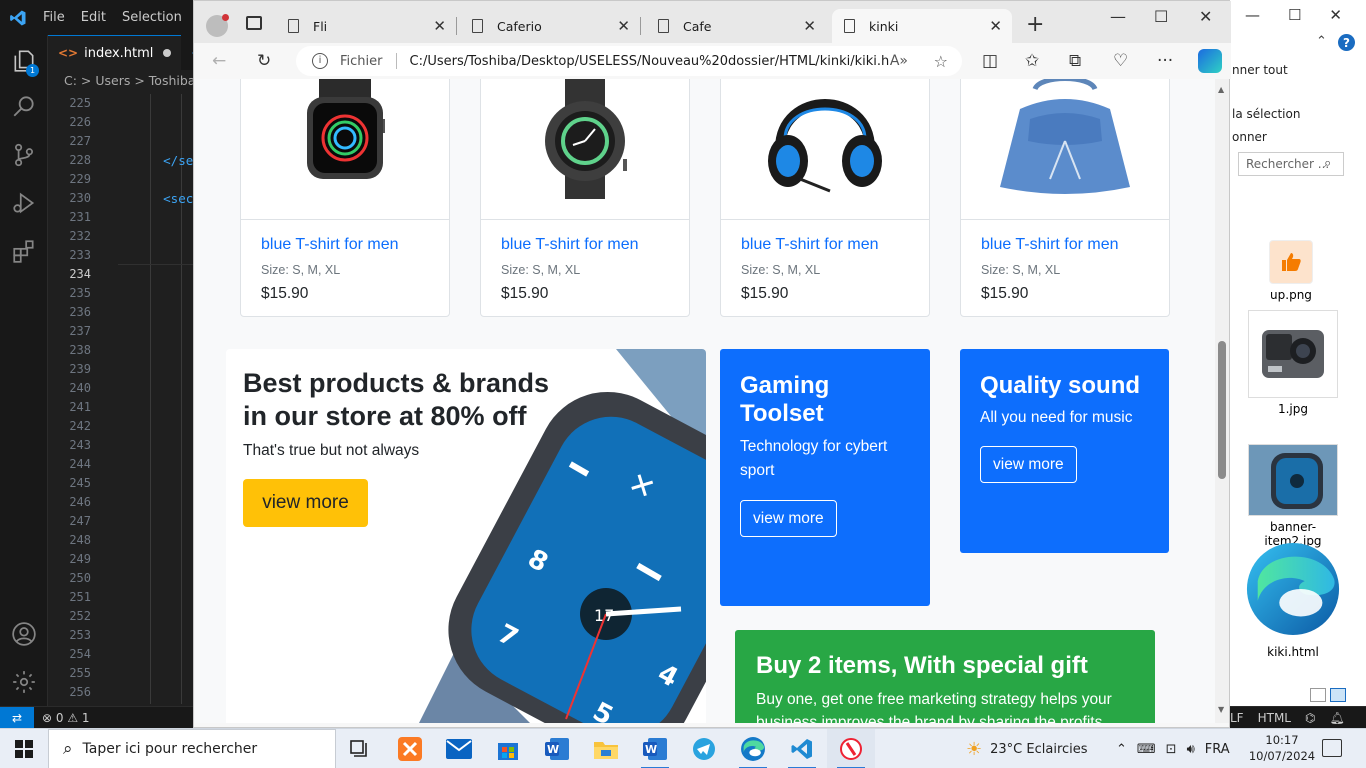 The height and width of the screenshot is (768, 1366). What do you see at coordinates (264, 61) in the screenshot?
I see `refresh-icon: ↻` at bounding box center [264, 61].